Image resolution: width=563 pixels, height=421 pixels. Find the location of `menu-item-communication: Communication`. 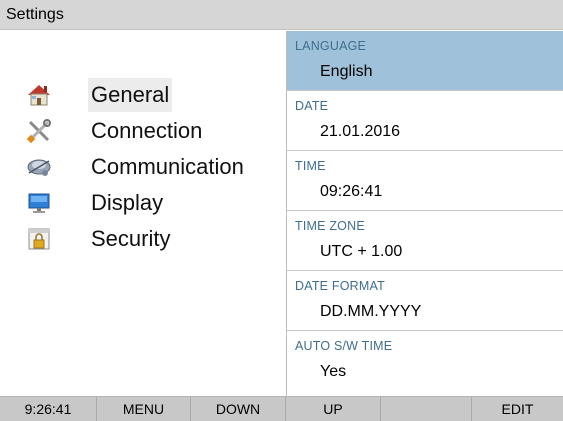

menu-item-communication: Communication is located at coordinates (150, 167).